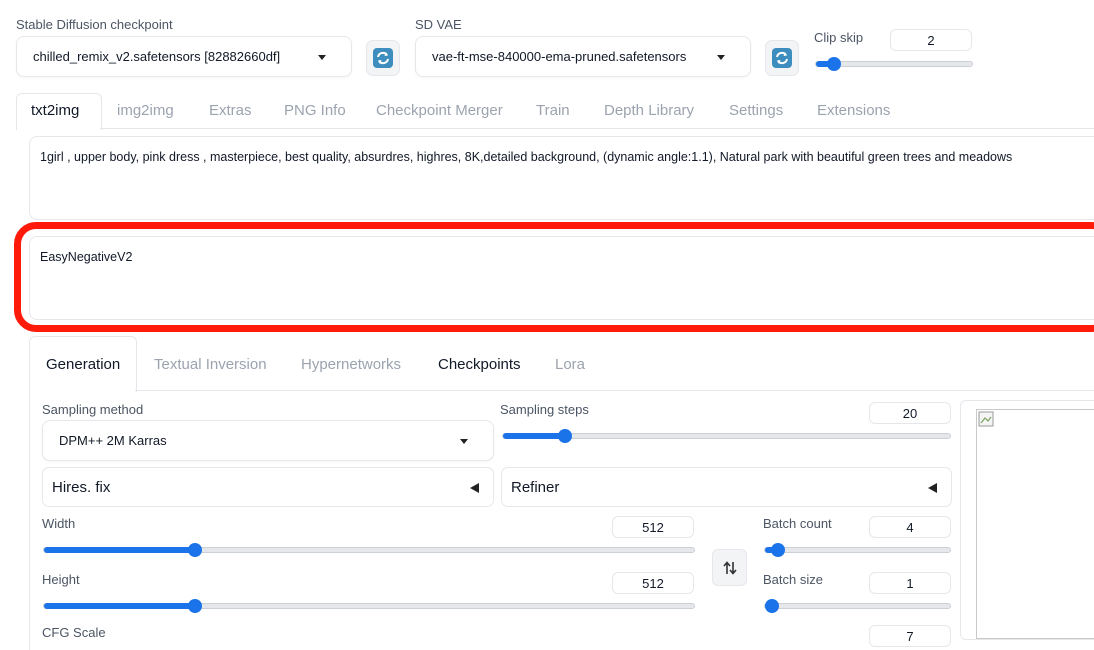 Image resolution: width=1094 pixels, height=650 pixels. What do you see at coordinates (910, 413) in the screenshot?
I see `sampling-steps-input: 20` at bounding box center [910, 413].